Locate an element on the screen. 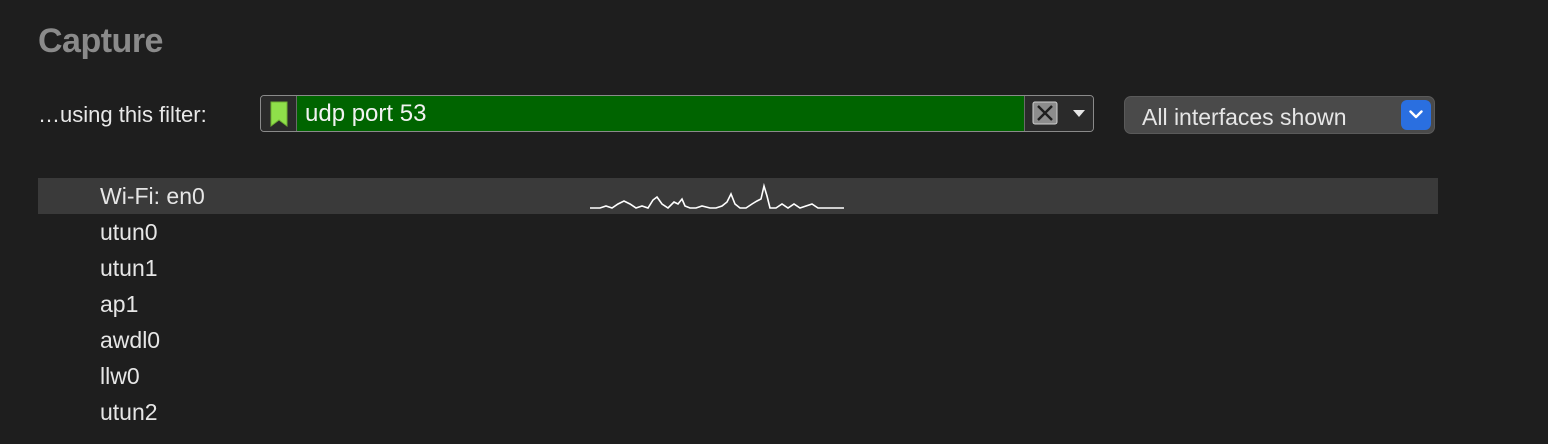 The width and height of the screenshot is (1548, 444). bookmark-icon is located at coordinates (279, 114).